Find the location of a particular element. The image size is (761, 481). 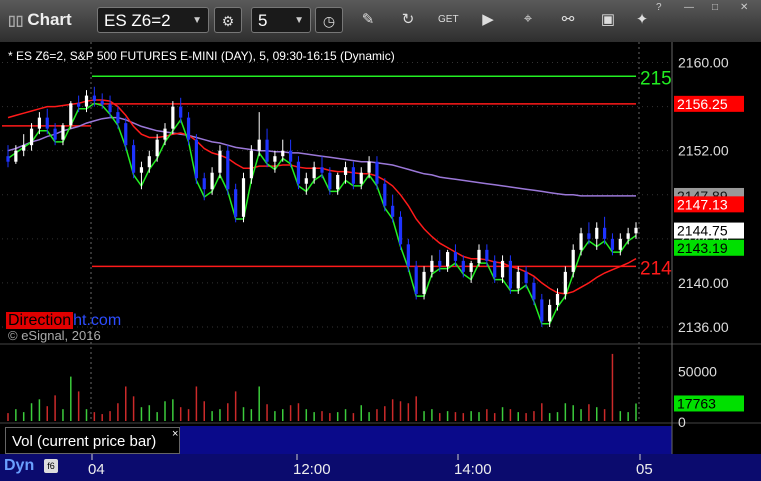

refresh-icon: ↻ is located at coordinates (408, 19).